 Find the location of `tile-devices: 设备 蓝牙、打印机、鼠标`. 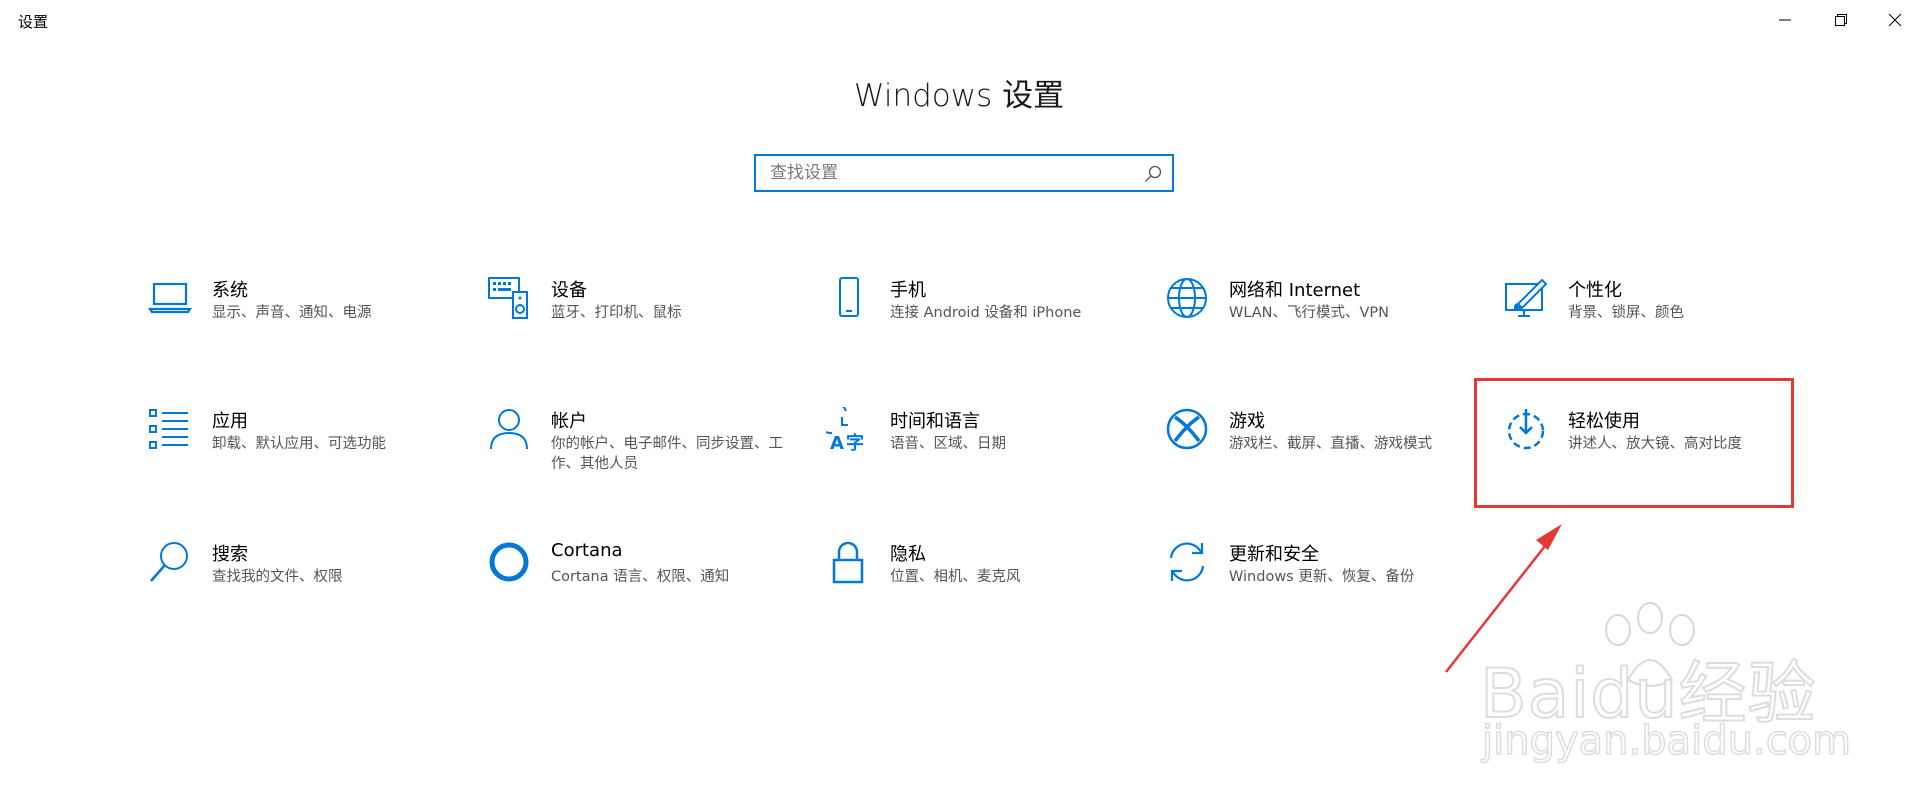

tile-devices: 设备 蓝牙、打印机、鼠标 is located at coordinates (647, 326).